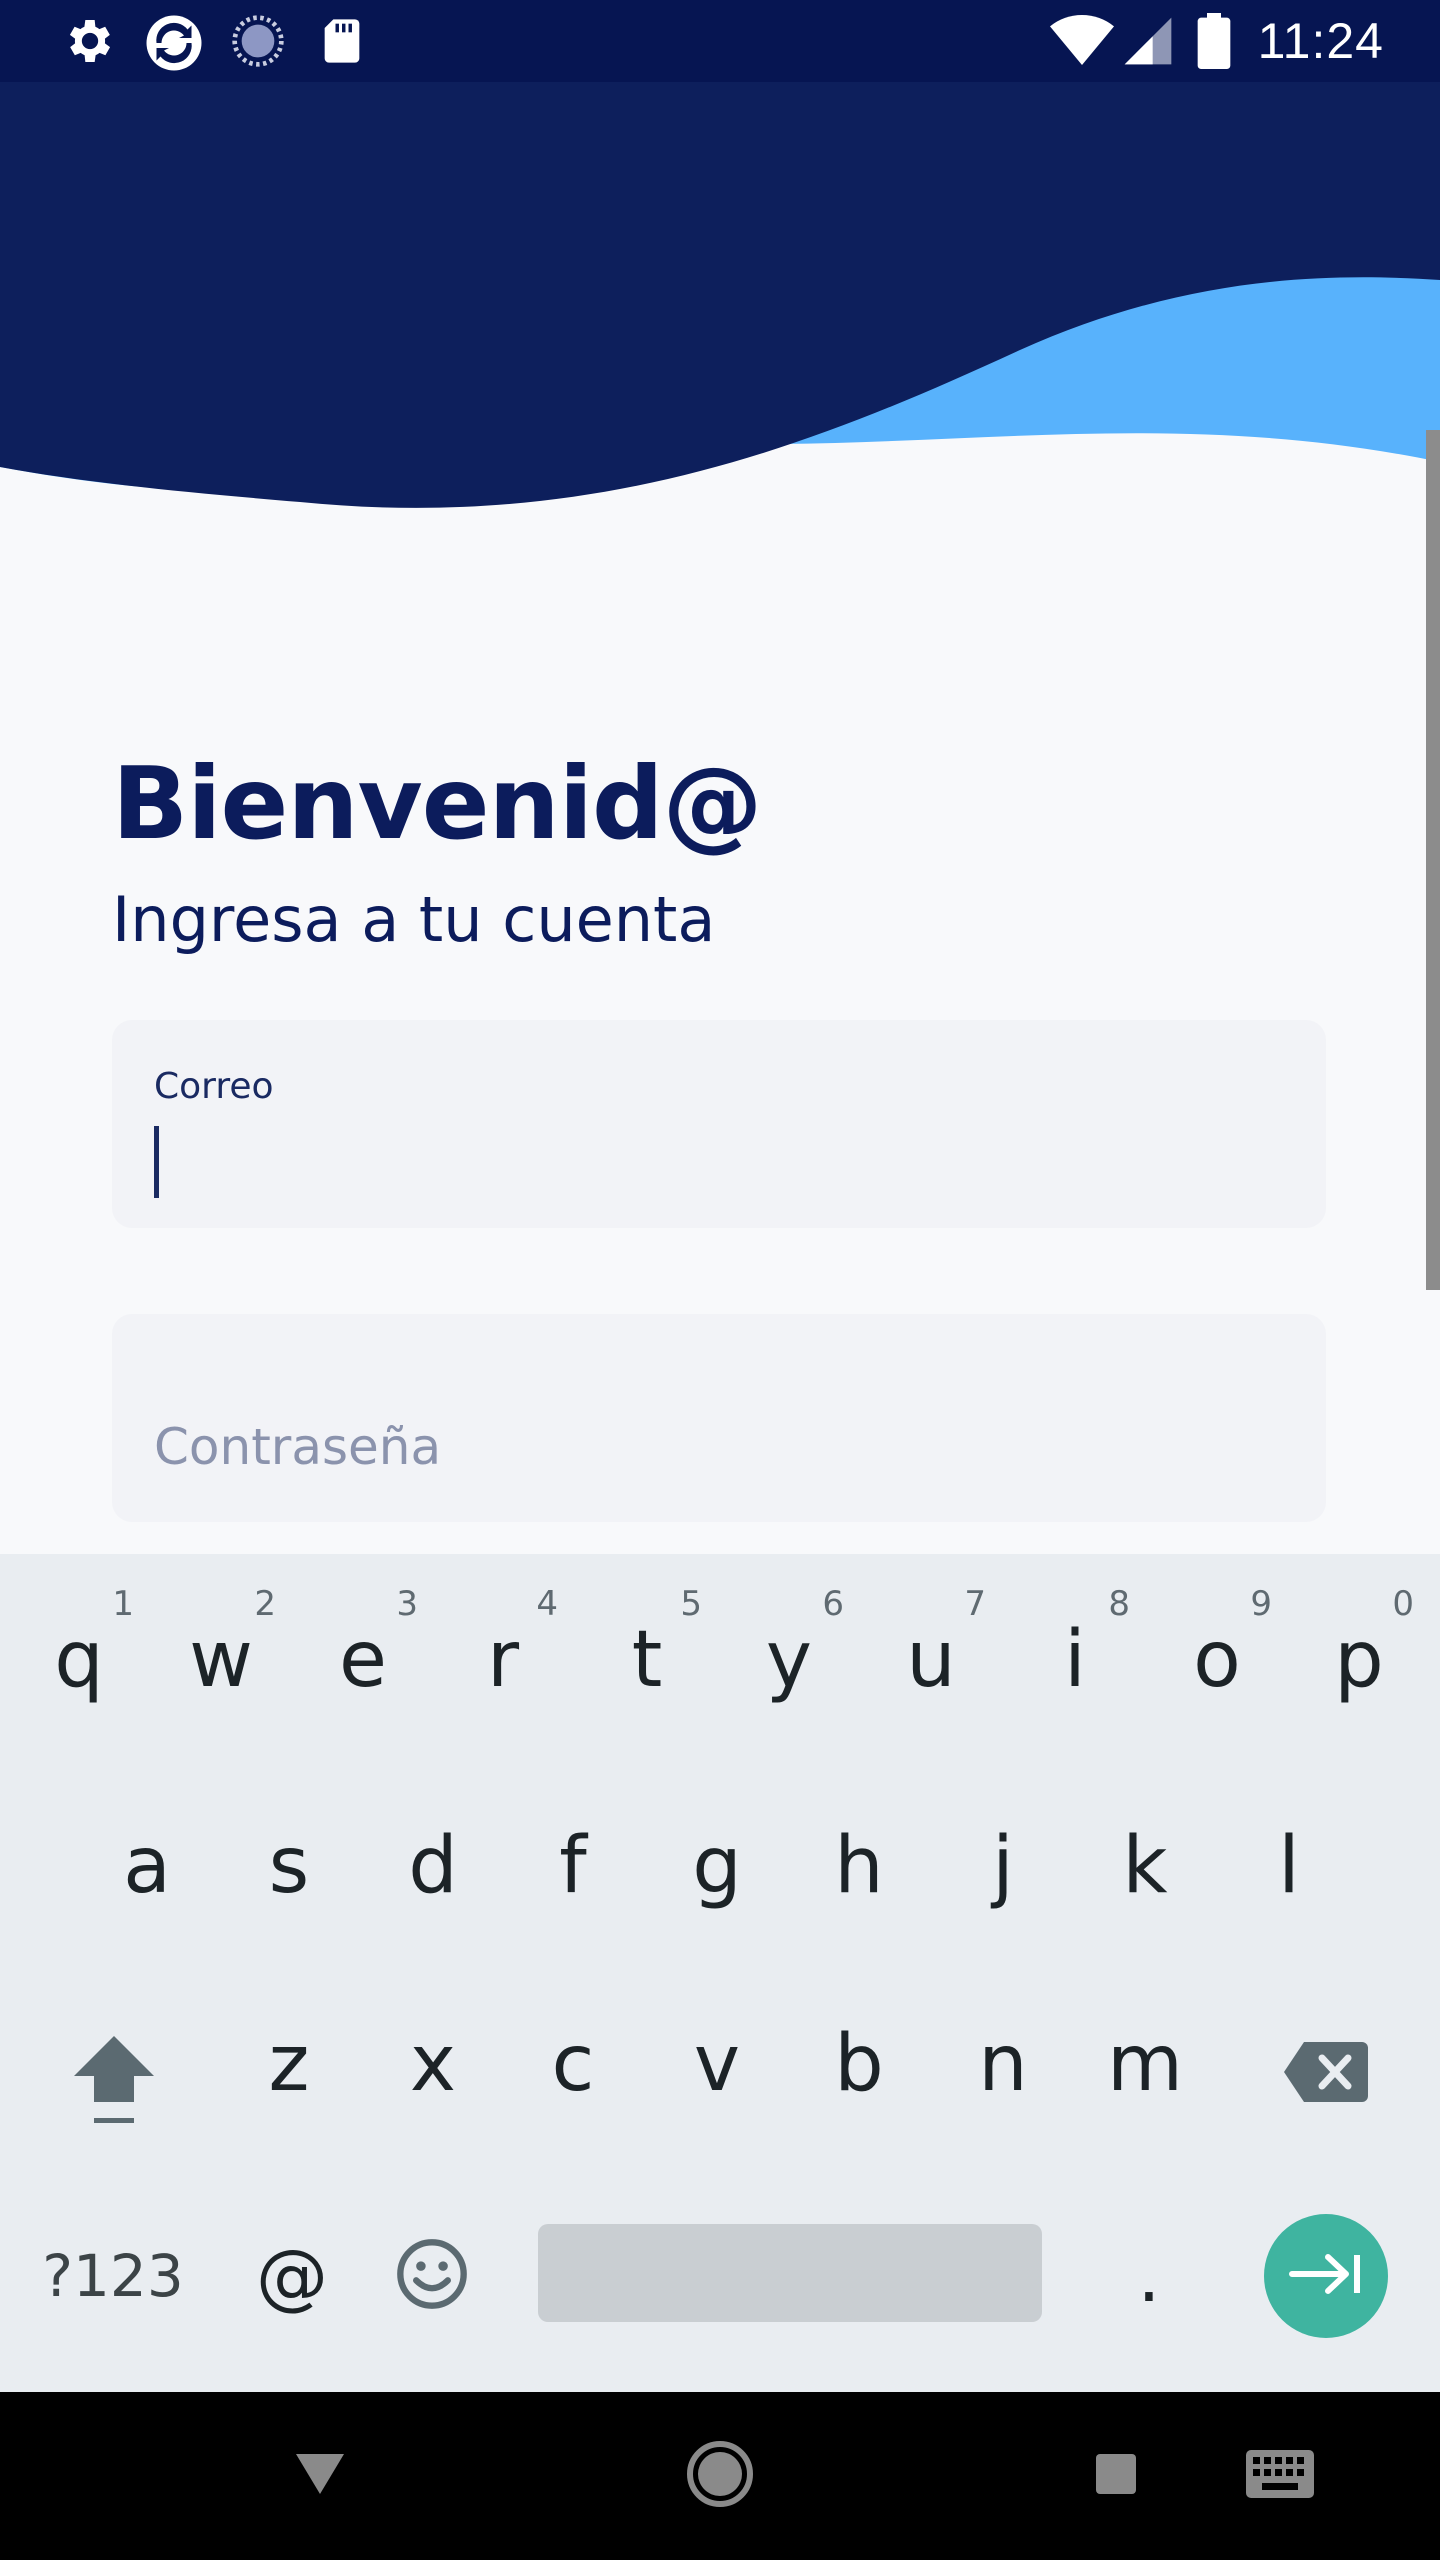 The image size is (1440, 2560). What do you see at coordinates (1003, 1866) in the screenshot?
I see `key-letter: j` at bounding box center [1003, 1866].